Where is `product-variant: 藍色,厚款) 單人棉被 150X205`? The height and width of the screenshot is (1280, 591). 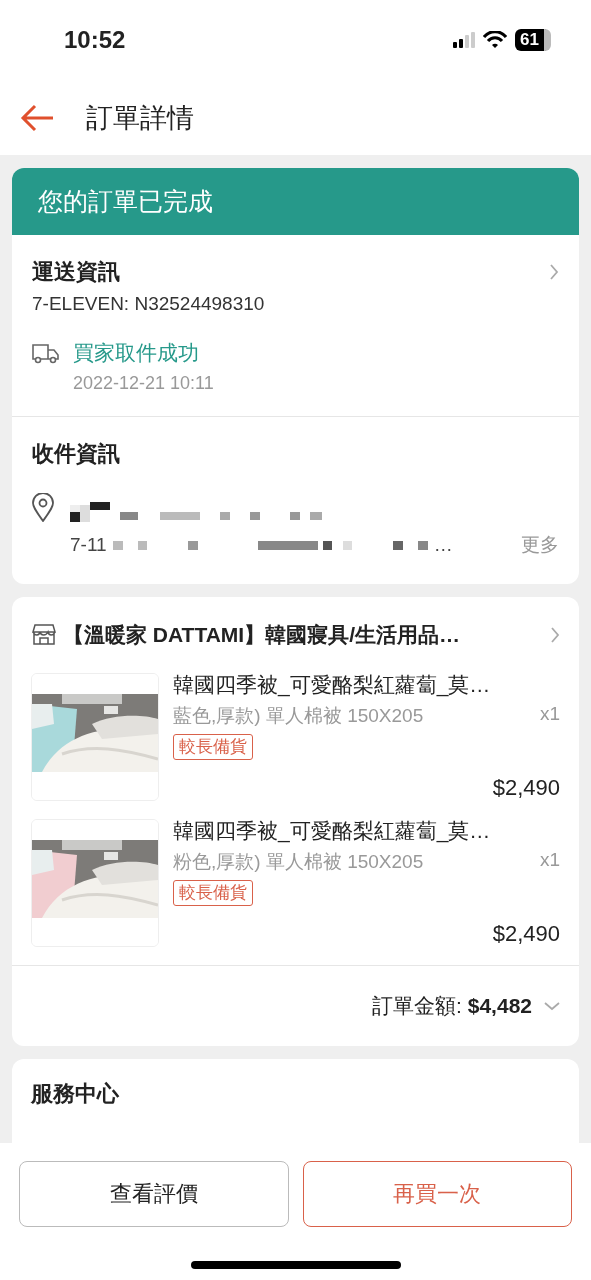
product-variant: 藍色,厚款) 單人棉被 150X205 is located at coordinates (298, 716).